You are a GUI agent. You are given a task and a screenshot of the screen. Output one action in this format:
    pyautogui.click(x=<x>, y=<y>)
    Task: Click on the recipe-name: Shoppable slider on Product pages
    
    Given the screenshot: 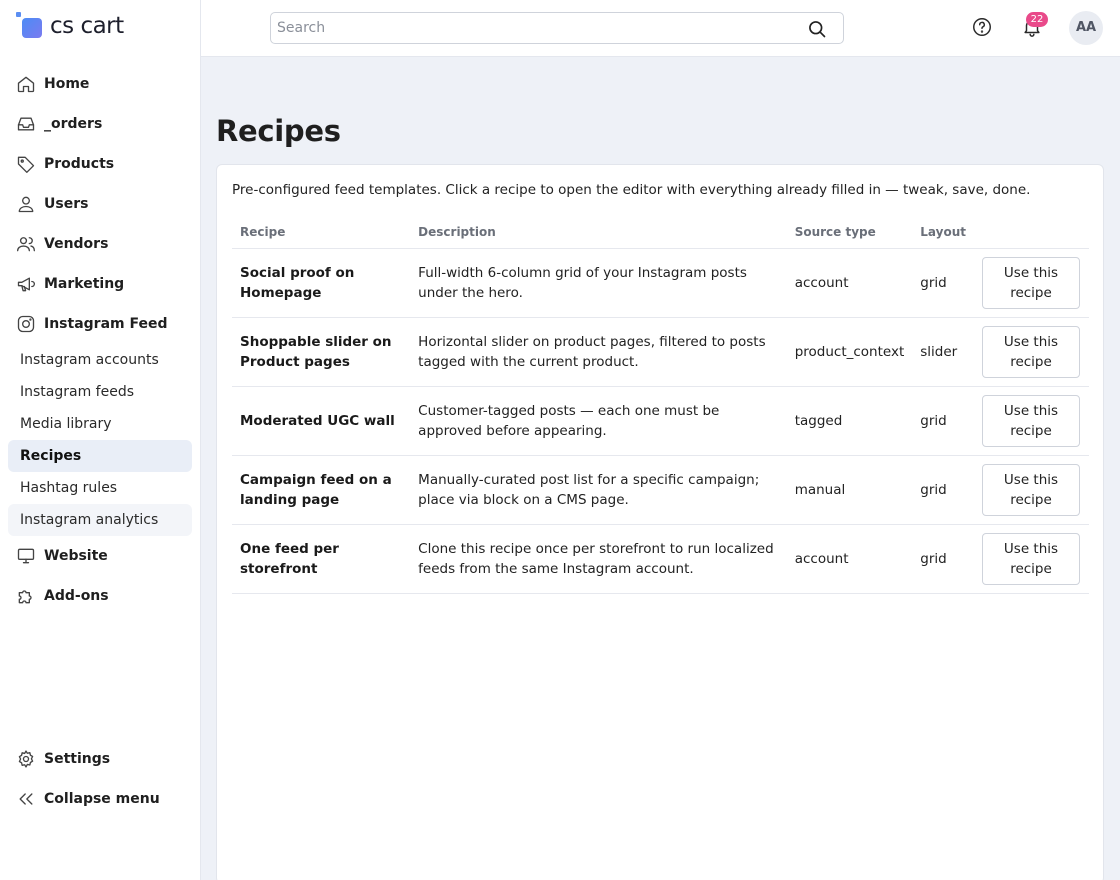 What is the action you would take?
    pyautogui.click(x=321, y=352)
    